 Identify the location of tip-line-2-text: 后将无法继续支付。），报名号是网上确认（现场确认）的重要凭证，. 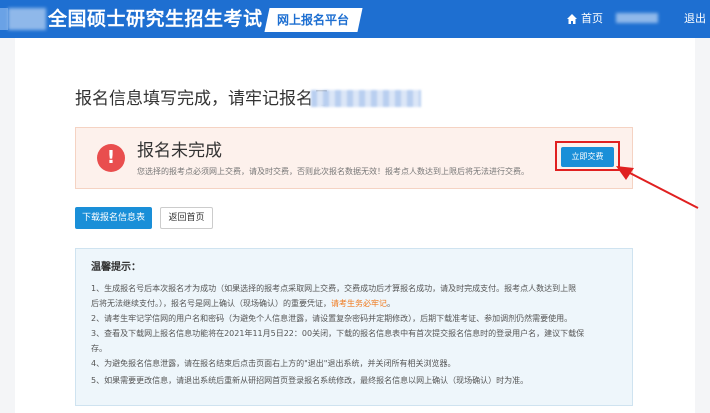
(211, 303).